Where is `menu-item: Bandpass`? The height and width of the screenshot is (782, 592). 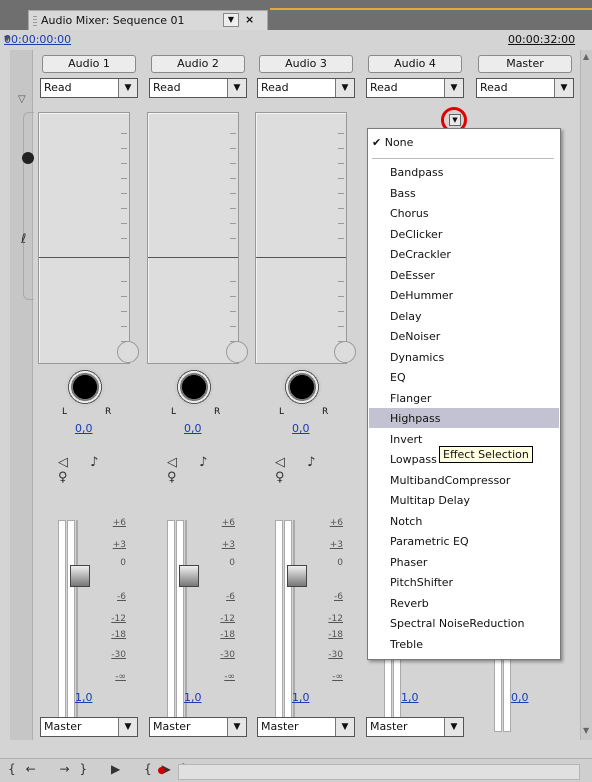 menu-item: Bandpass is located at coordinates (416, 173).